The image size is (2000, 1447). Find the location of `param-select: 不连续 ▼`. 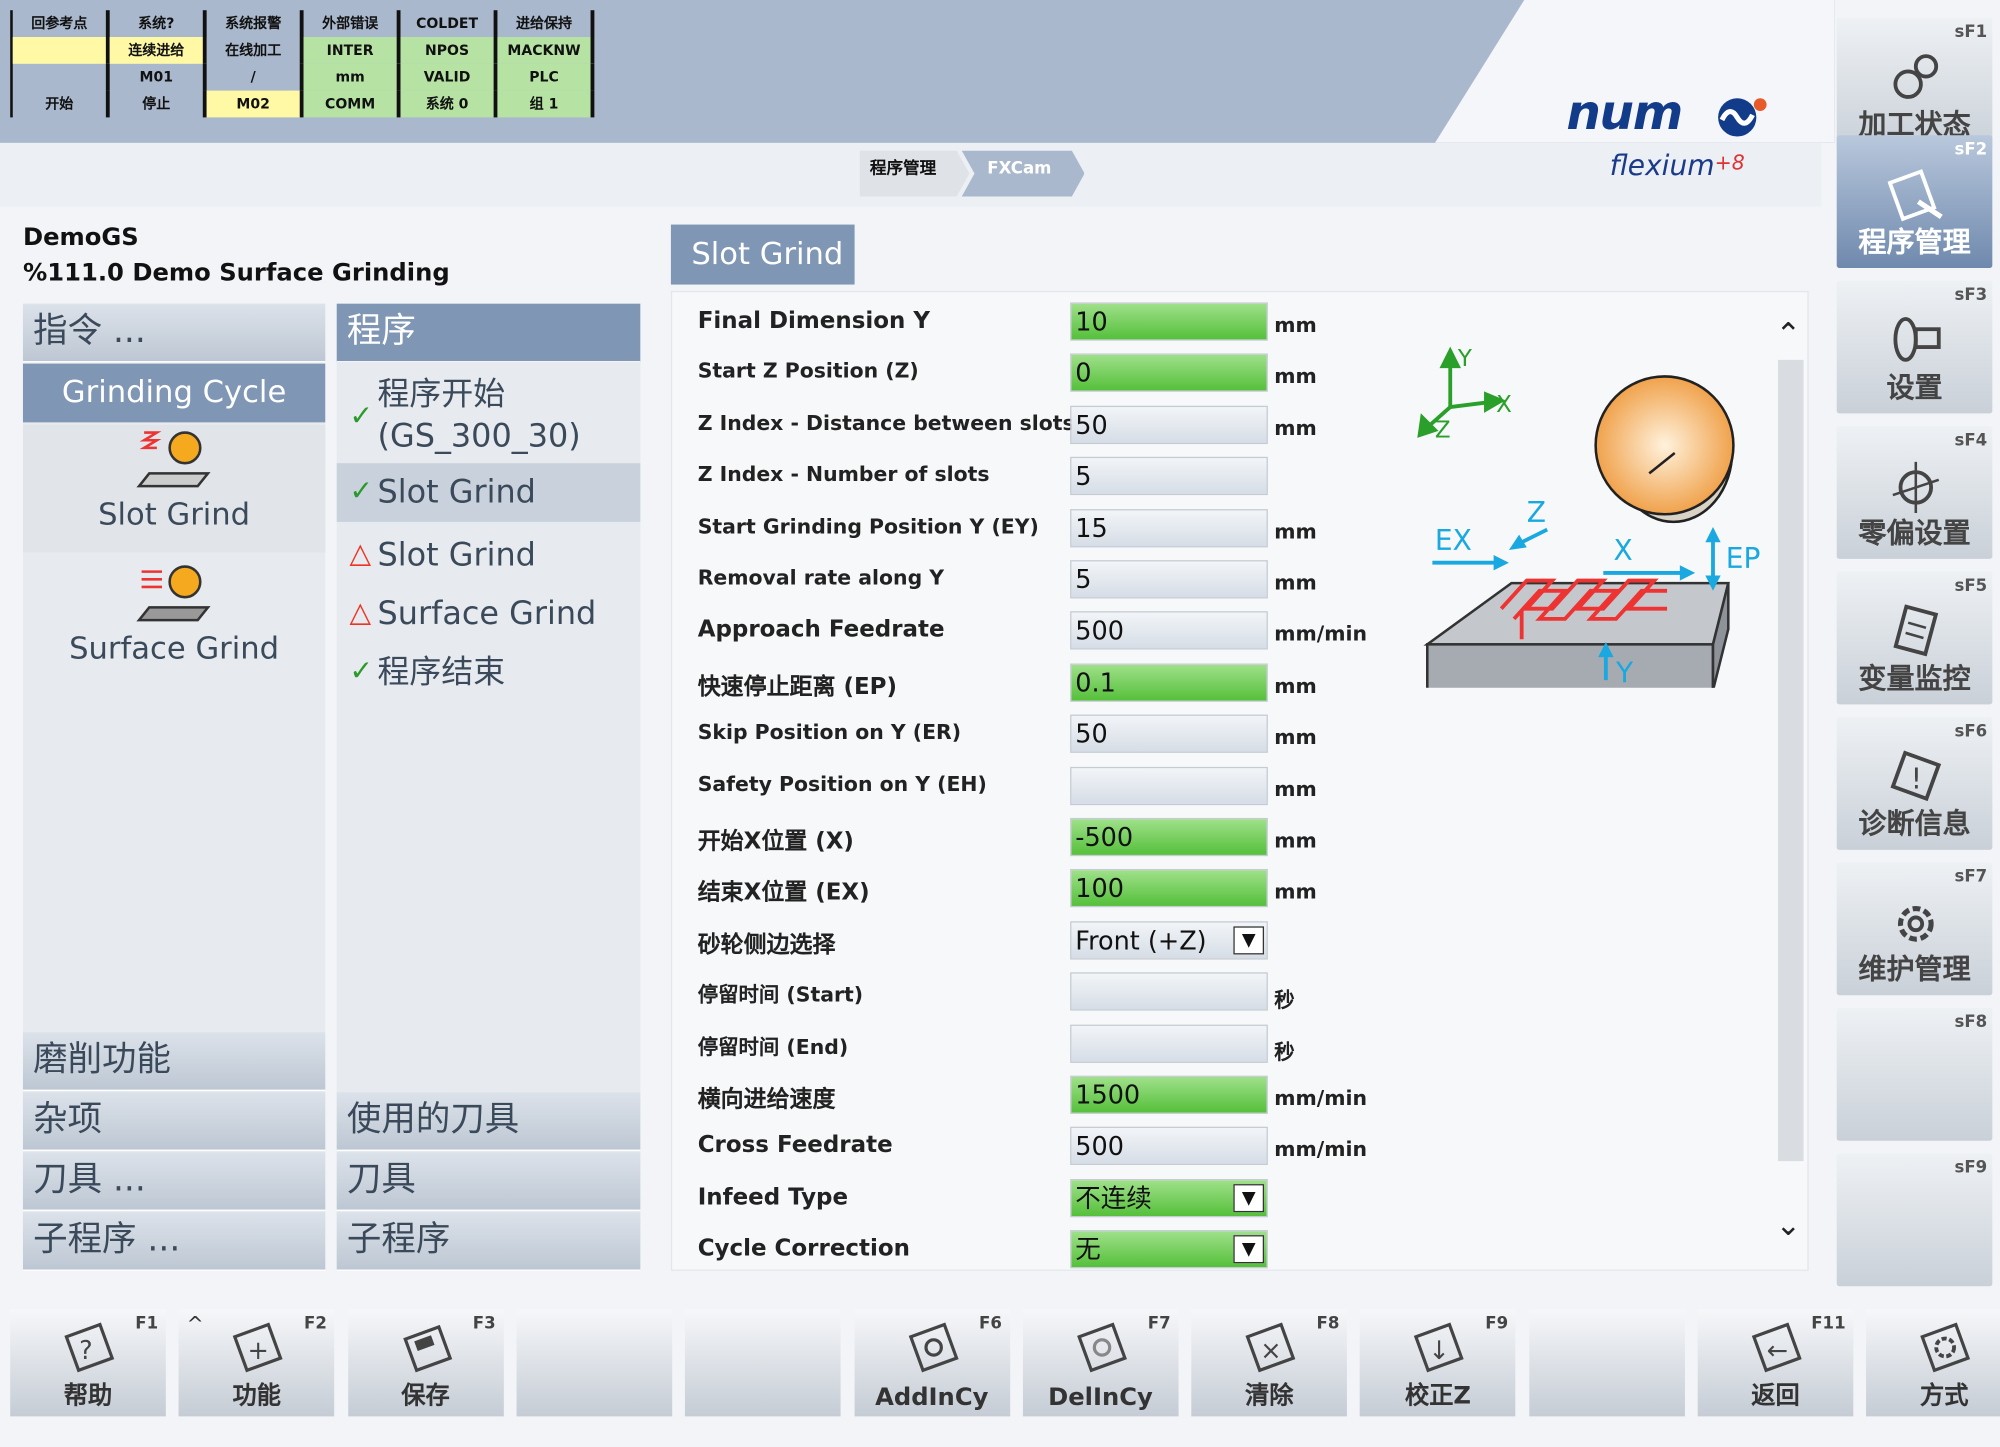

param-select: 不连续 ▼ is located at coordinates (1169, 1198).